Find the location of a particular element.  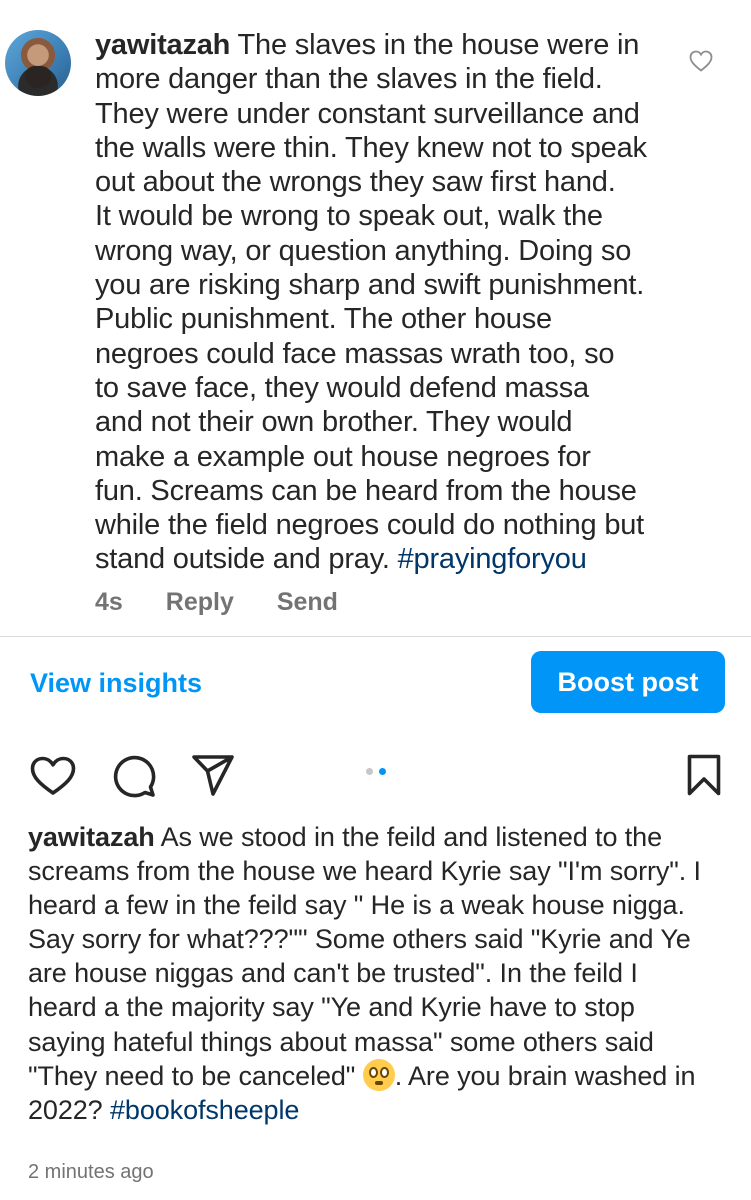

comment-hashtag: #prayingforyou is located at coordinates (492, 559).